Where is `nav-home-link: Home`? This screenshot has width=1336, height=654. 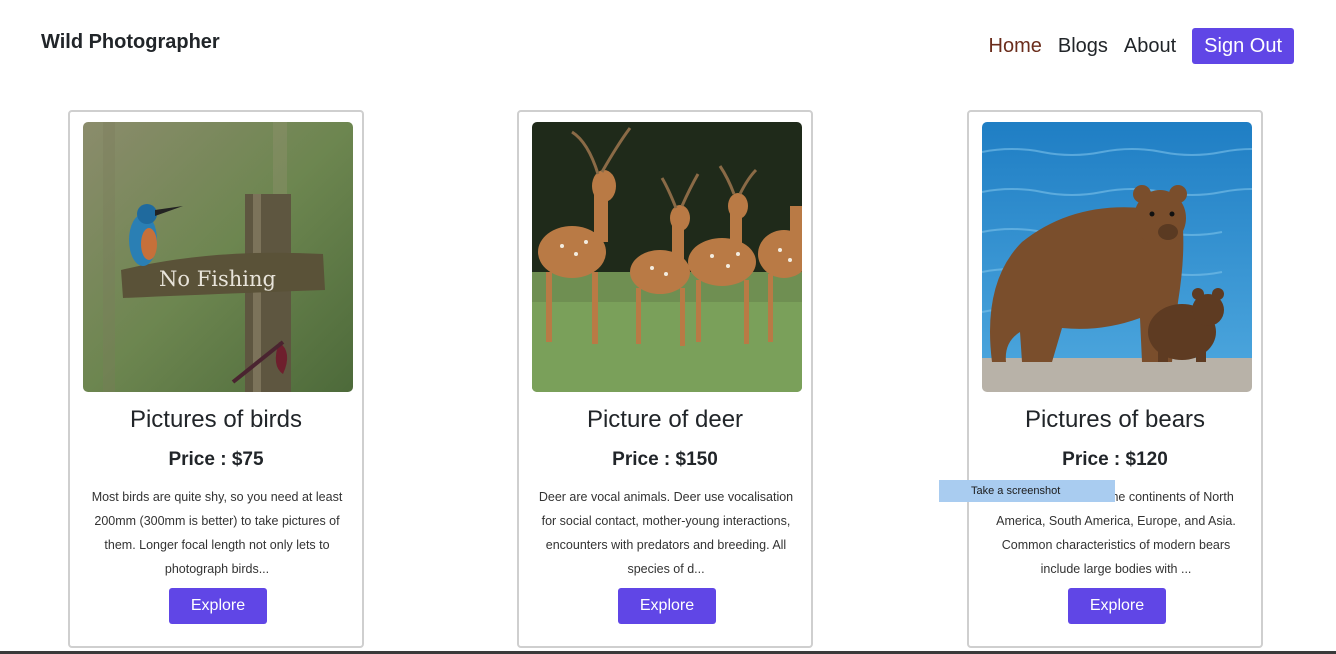 nav-home-link: Home is located at coordinates (1015, 46).